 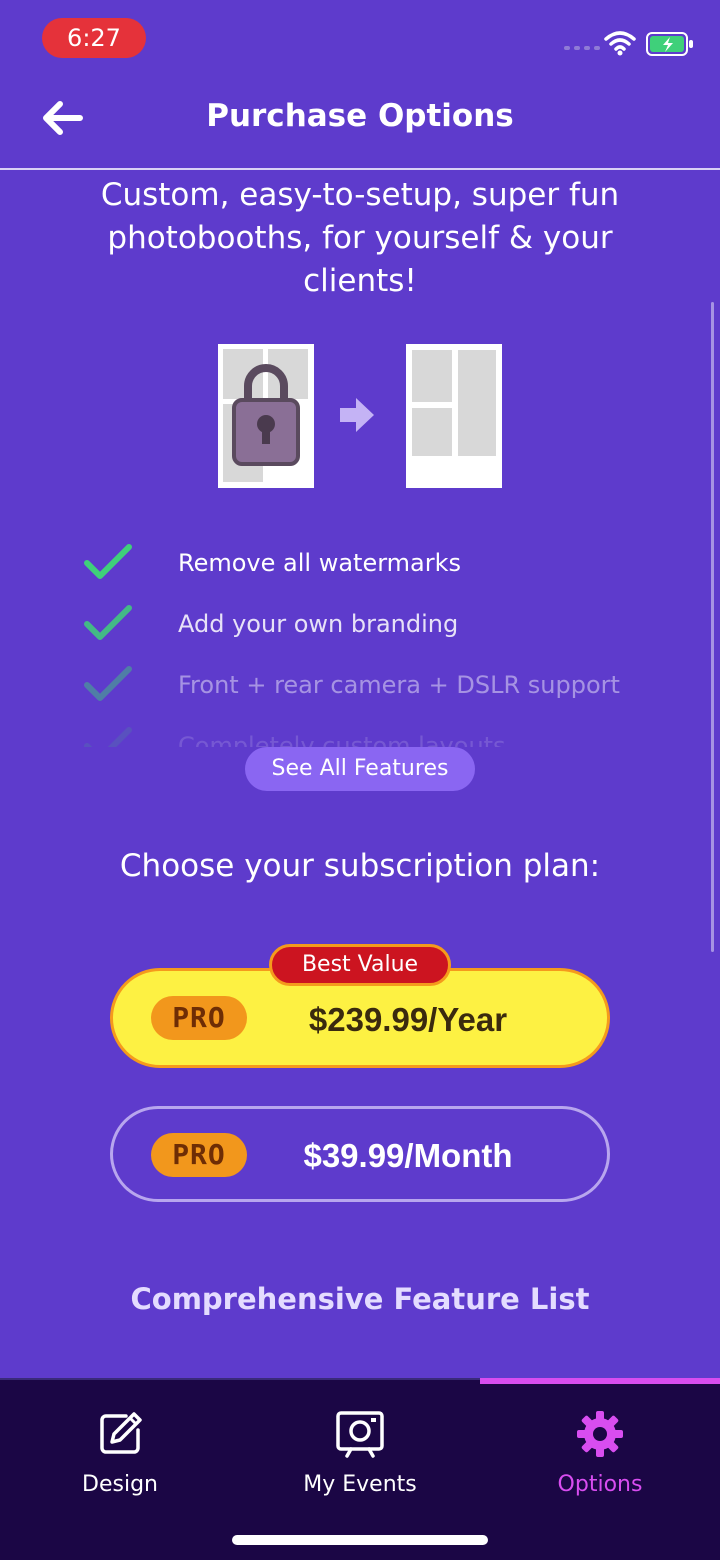 I want to click on feature-item: Completely custom layouts, so click(x=384, y=731).